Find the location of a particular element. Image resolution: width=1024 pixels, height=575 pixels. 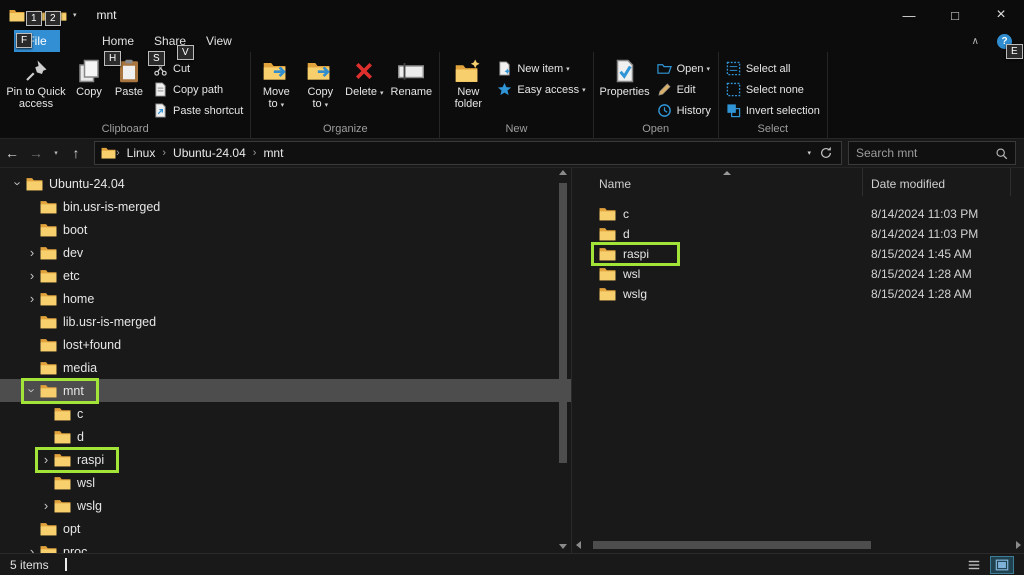

tree-item-ubuntu-24-04: › Ubuntu-24.04 is located at coordinates (285, 183).